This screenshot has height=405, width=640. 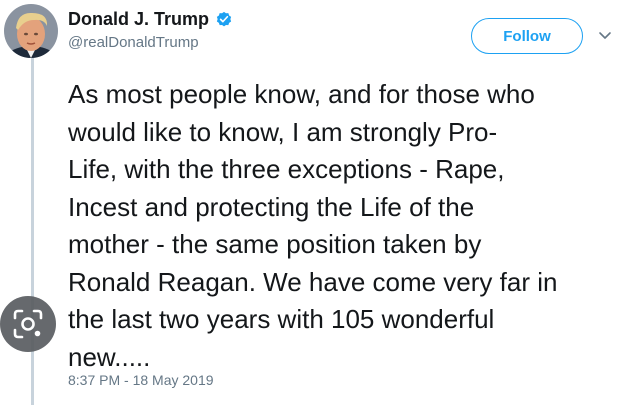 I want to click on avatar-portrait, so click(x=31, y=31).